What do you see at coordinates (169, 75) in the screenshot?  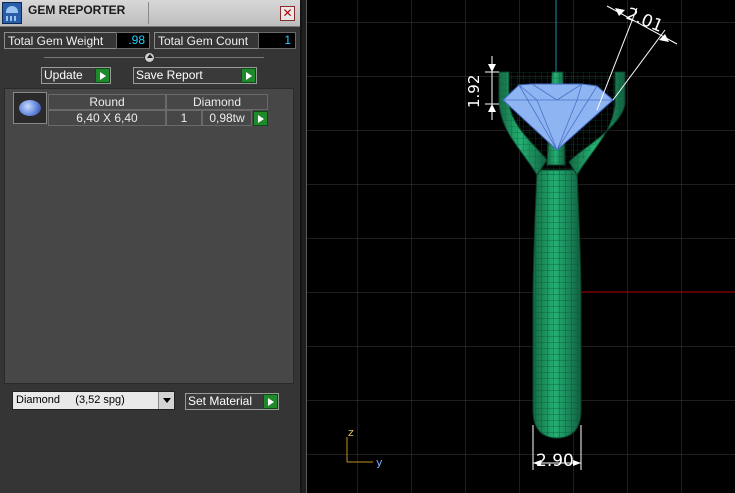 I see `save-report-button-label: Save Report` at bounding box center [169, 75].